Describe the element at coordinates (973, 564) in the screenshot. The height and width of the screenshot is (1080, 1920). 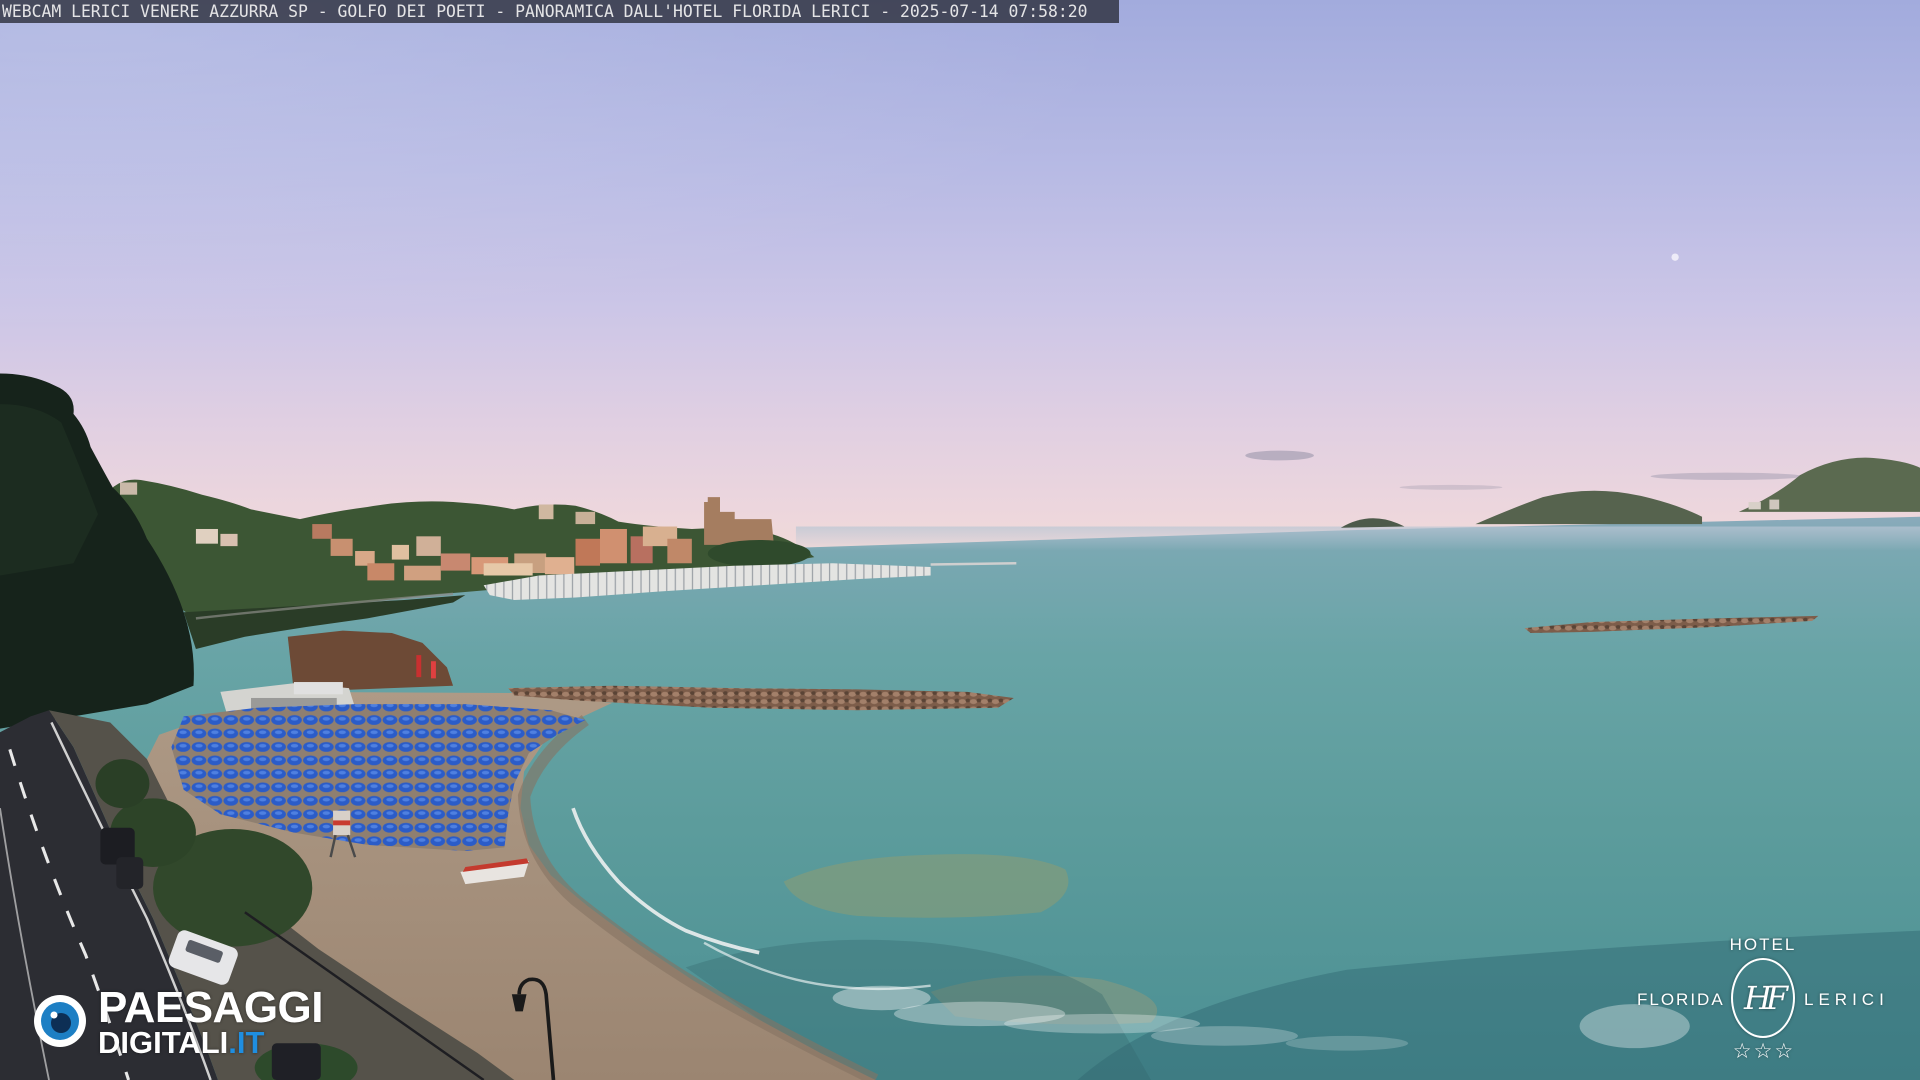
I see `marina-pier` at that location.